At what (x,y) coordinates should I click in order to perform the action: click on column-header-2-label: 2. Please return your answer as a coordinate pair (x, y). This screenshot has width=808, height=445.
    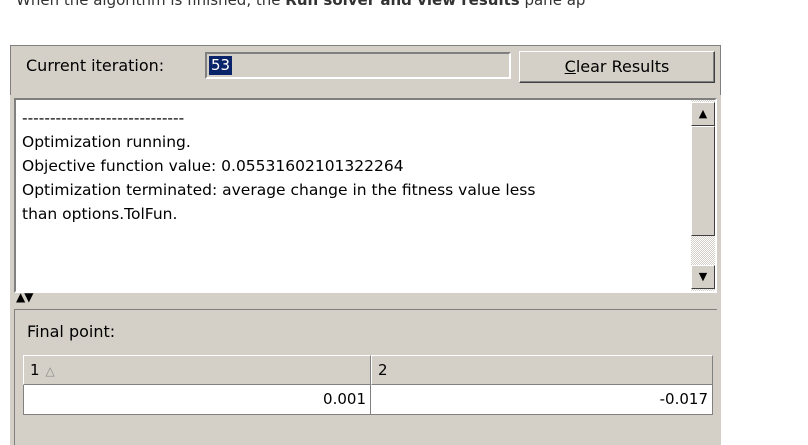
    Looking at the image, I should click on (383, 370).